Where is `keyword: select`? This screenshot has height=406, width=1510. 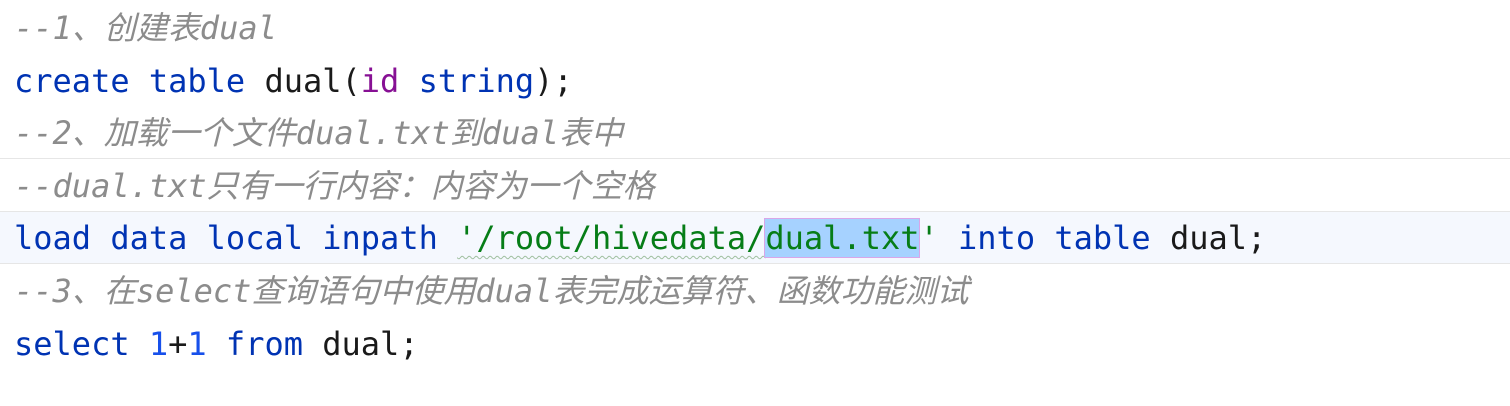
keyword: select is located at coordinates (72, 344).